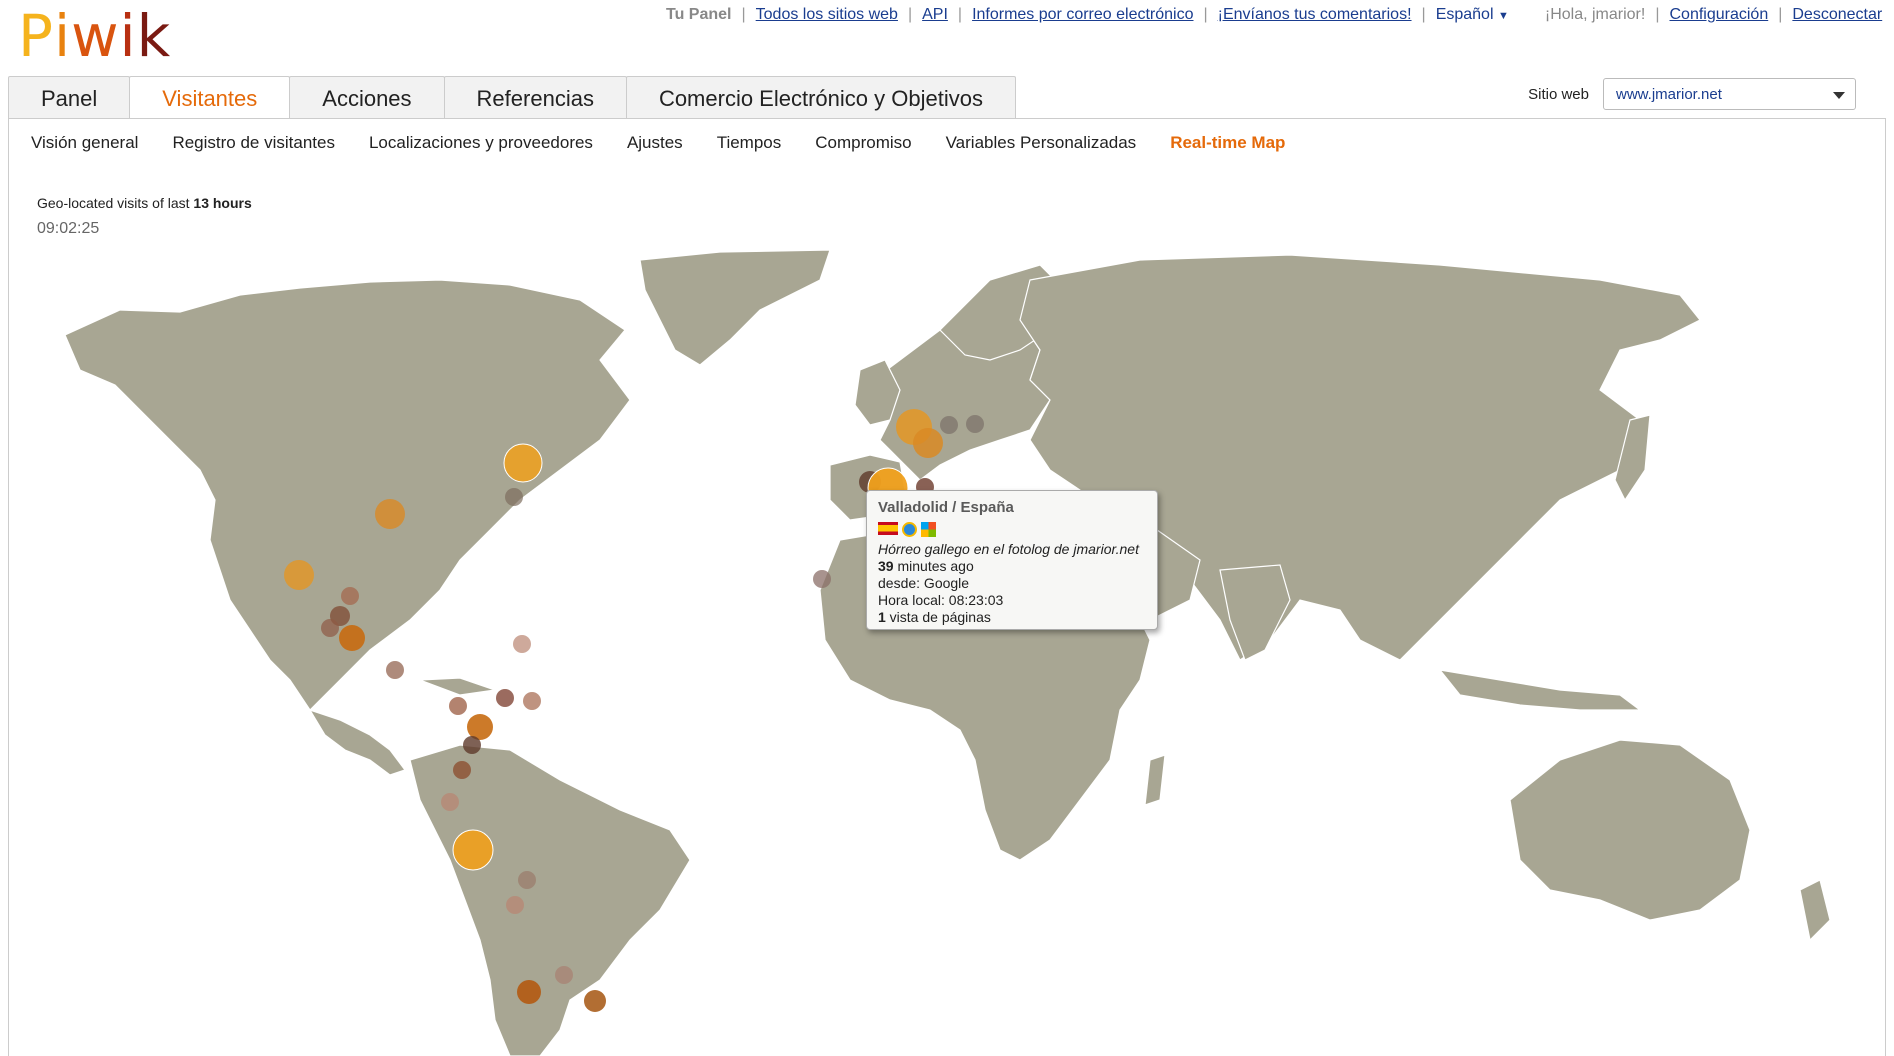 This screenshot has height=1056, width=1894. Describe the element at coordinates (1669, 94) in the screenshot. I see `site-dropdown-value: www.jmarior.net` at that location.